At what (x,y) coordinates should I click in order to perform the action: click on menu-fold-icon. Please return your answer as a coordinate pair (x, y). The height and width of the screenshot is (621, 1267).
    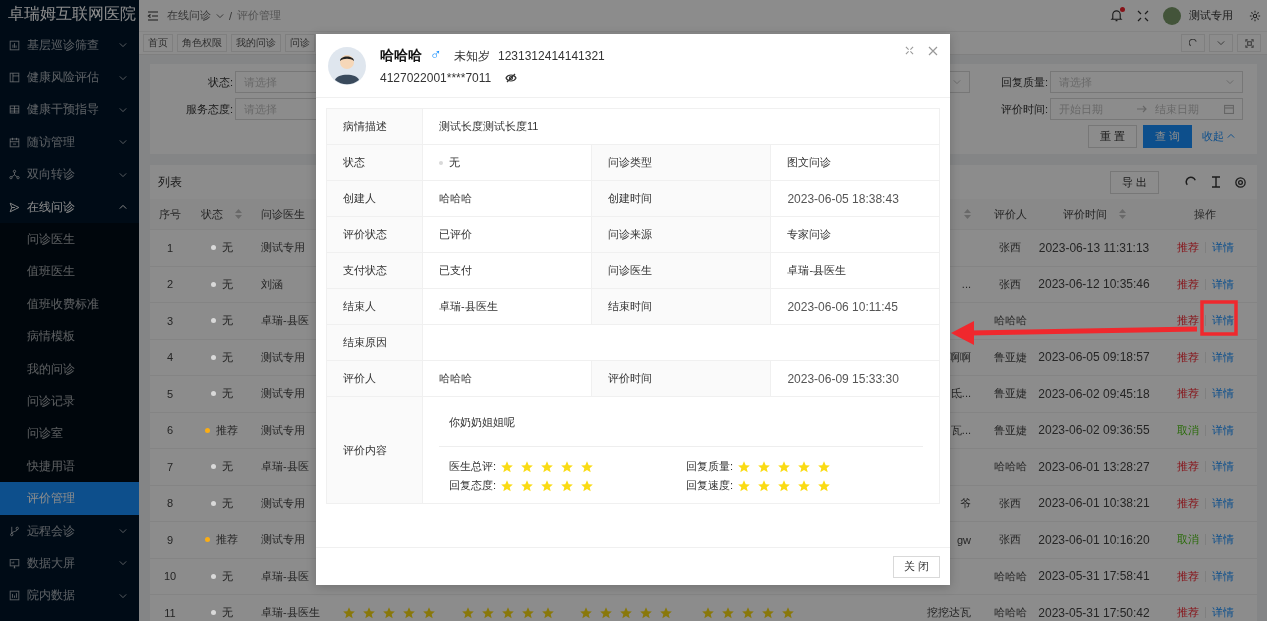
    Looking at the image, I should click on (153, 15).